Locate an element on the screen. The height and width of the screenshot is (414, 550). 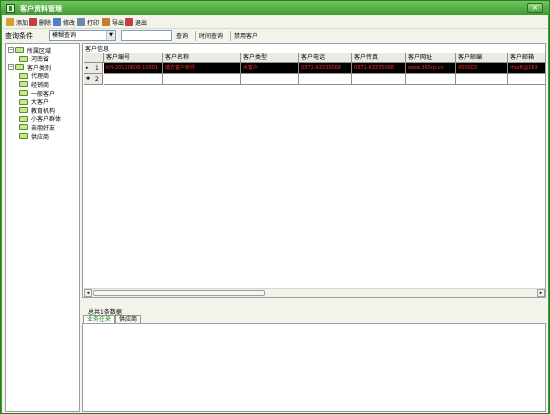
tree-node: 小客户群体 is located at coordinates (40, 119).